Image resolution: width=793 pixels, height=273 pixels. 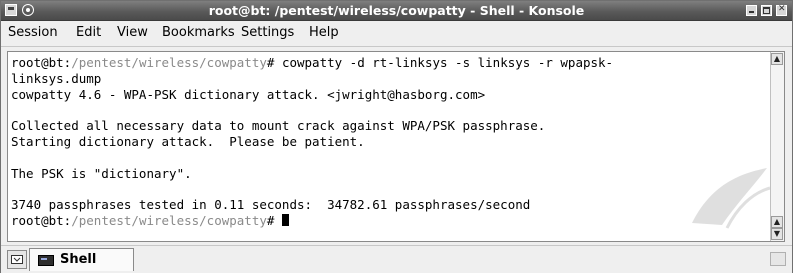 What do you see at coordinates (285, 219) in the screenshot?
I see `text-cursor` at bounding box center [285, 219].